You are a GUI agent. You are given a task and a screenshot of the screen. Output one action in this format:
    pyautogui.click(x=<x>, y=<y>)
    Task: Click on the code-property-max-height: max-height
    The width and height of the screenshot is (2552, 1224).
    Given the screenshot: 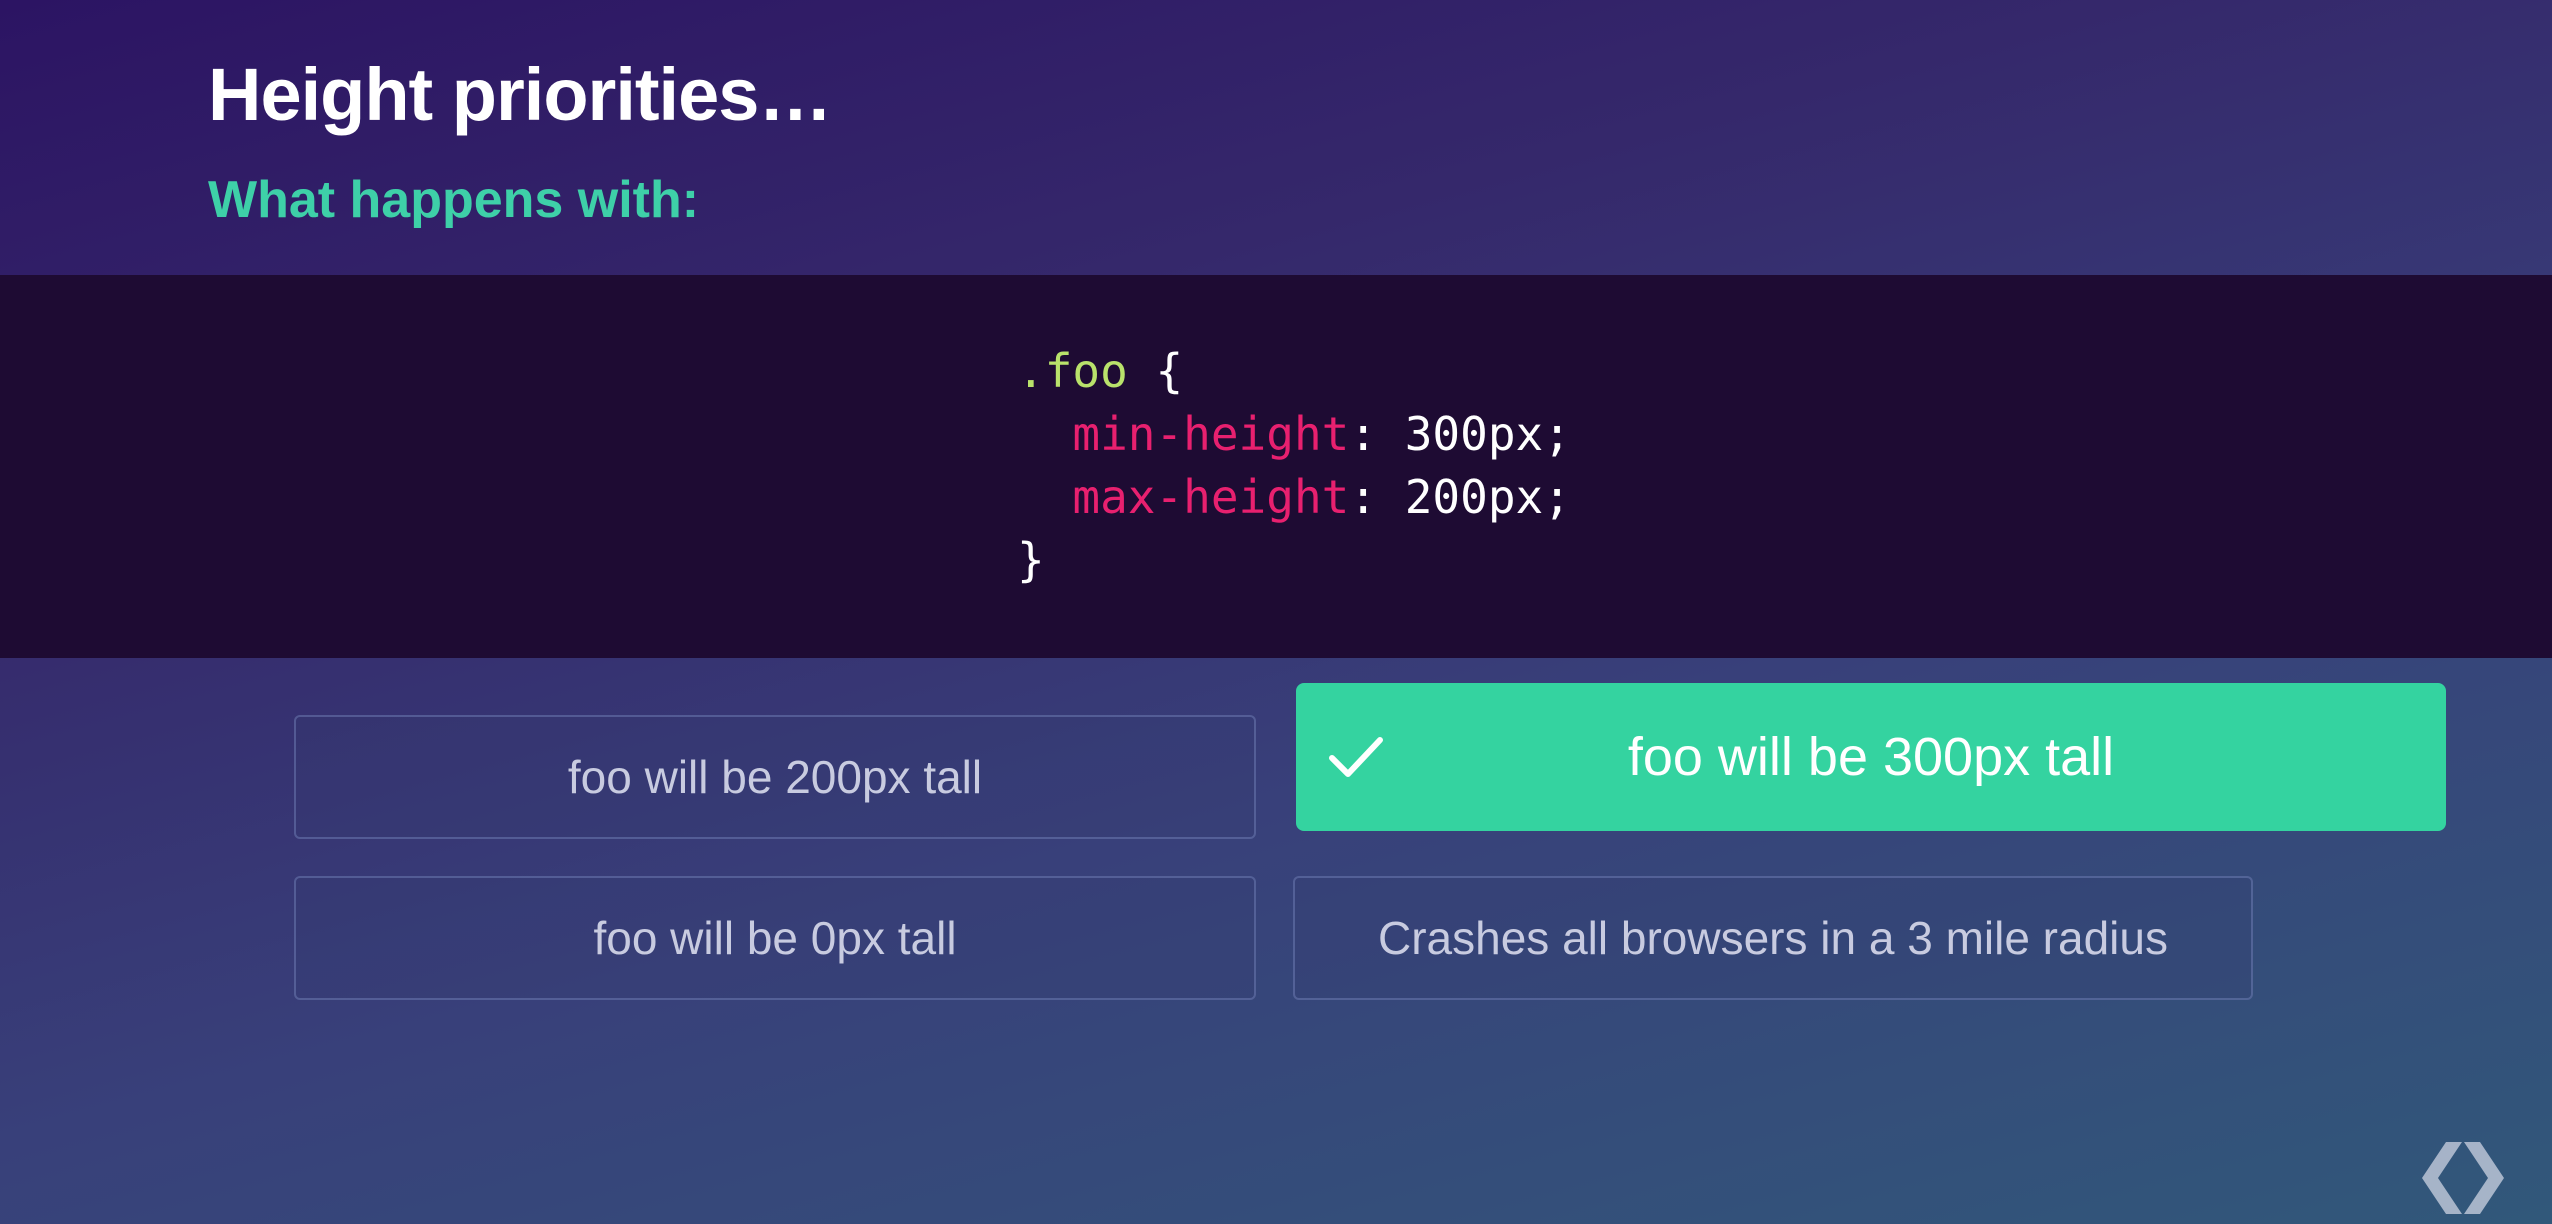 What is the action you would take?
    pyautogui.click(x=1211, y=497)
    